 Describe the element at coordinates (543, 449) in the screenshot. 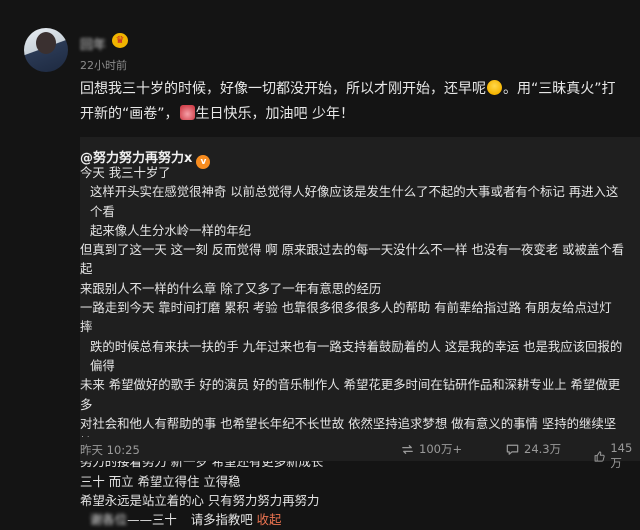

I see `comment-count: 24.3万` at that location.